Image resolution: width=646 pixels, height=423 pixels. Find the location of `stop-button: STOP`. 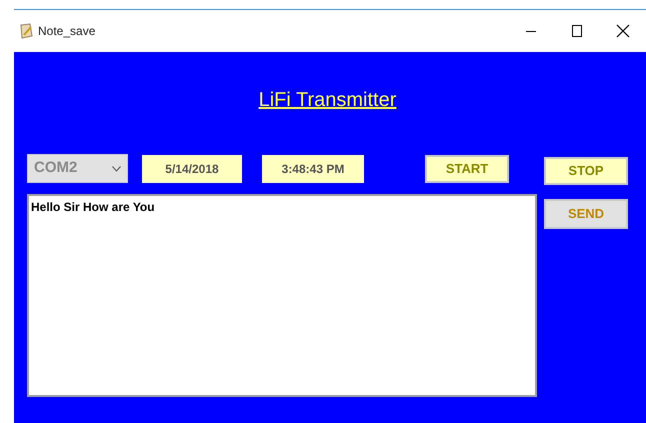

stop-button: STOP is located at coordinates (586, 171).